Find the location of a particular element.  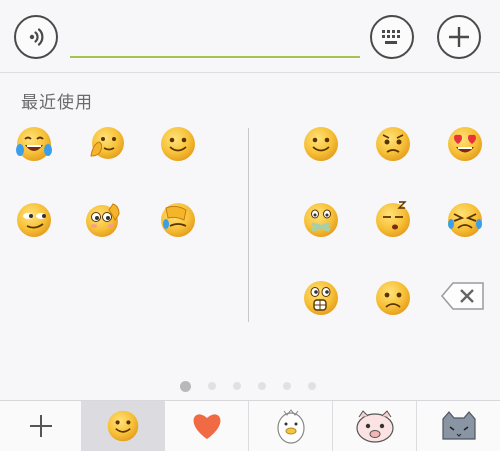

tab-pig-stickers is located at coordinates (375, 426).